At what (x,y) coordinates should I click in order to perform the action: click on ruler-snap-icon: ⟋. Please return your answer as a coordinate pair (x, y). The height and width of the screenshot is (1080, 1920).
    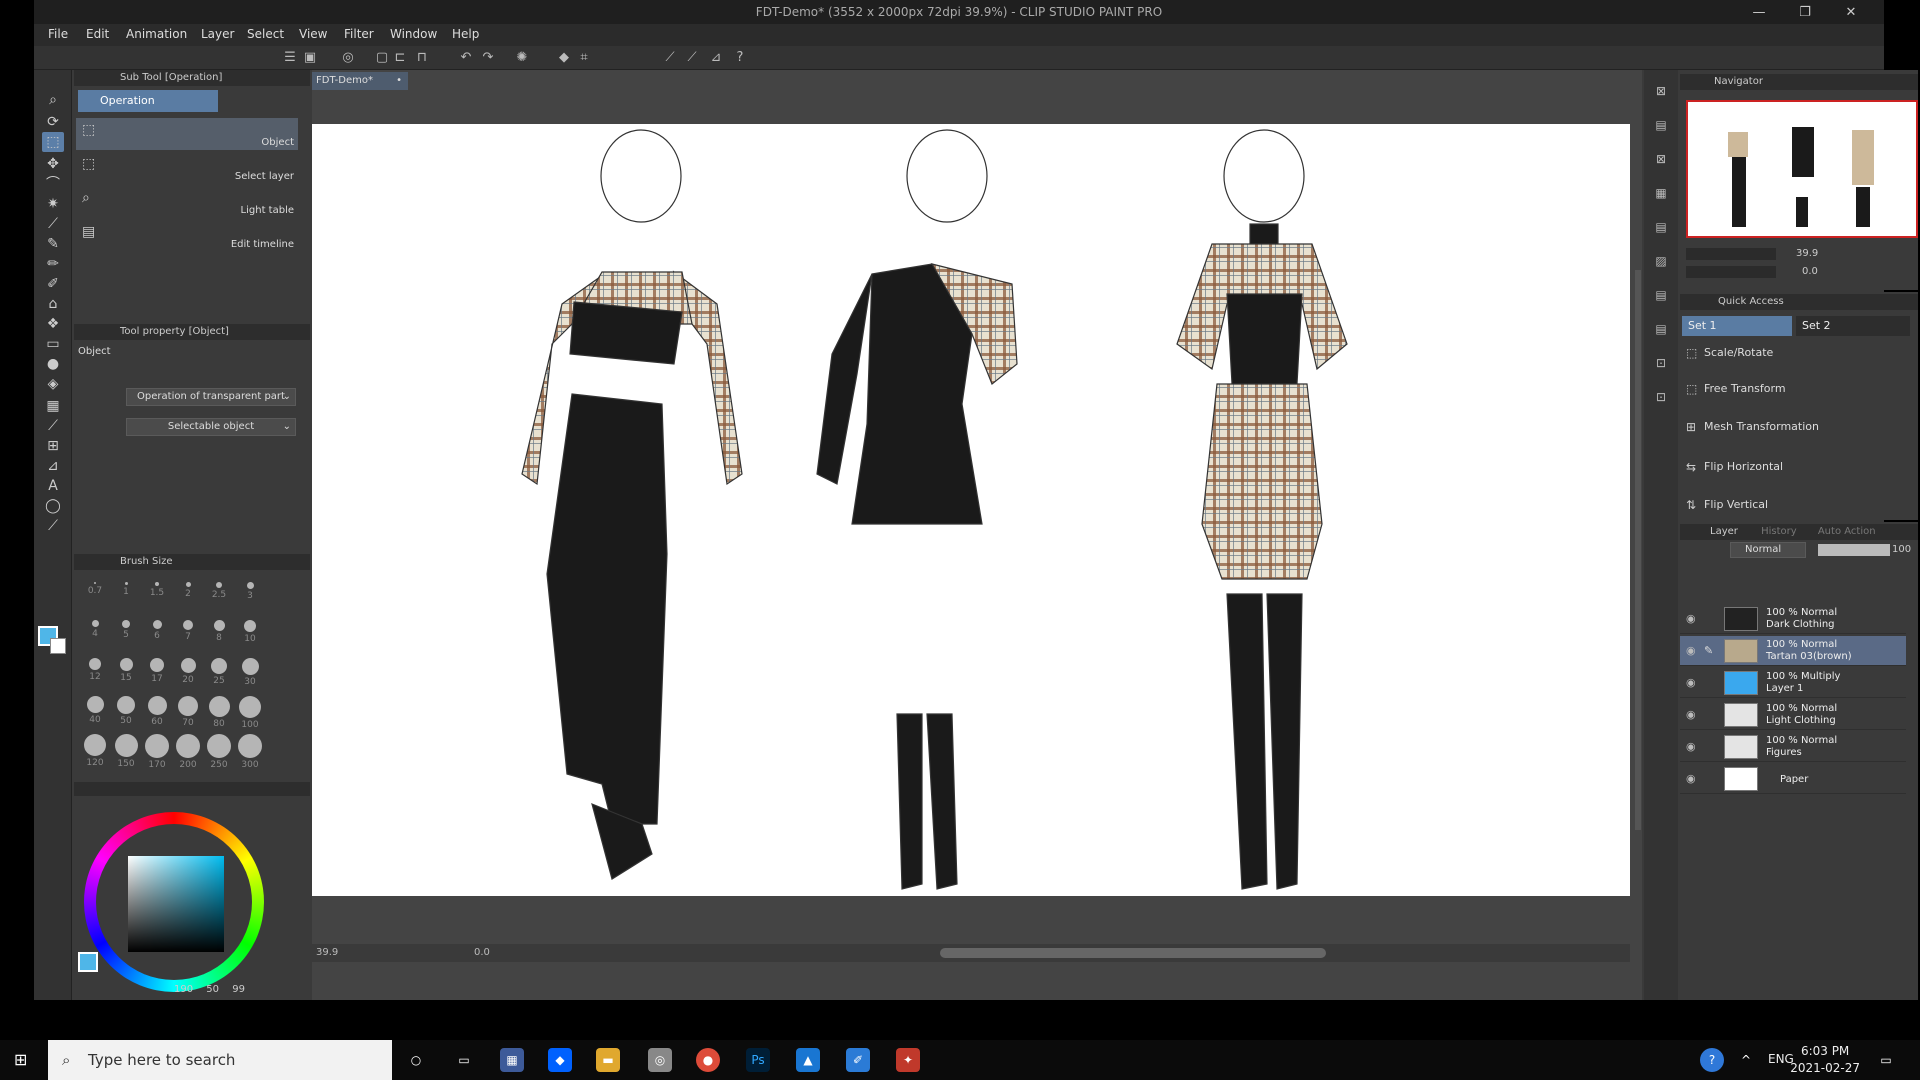
    Looking at the image, I should click on (670, 58).